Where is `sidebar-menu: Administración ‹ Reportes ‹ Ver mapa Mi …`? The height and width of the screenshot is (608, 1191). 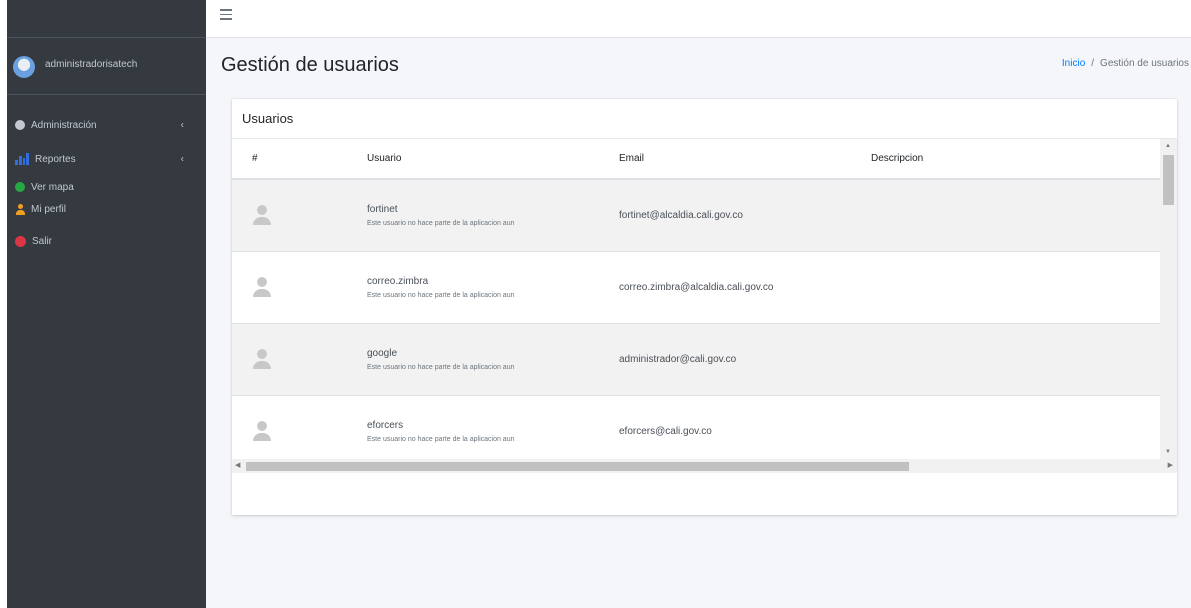
sidebar-menu: Administración ‹ Reportes ‹ Ver mapa Mi … is located at coordinates (106, 180).